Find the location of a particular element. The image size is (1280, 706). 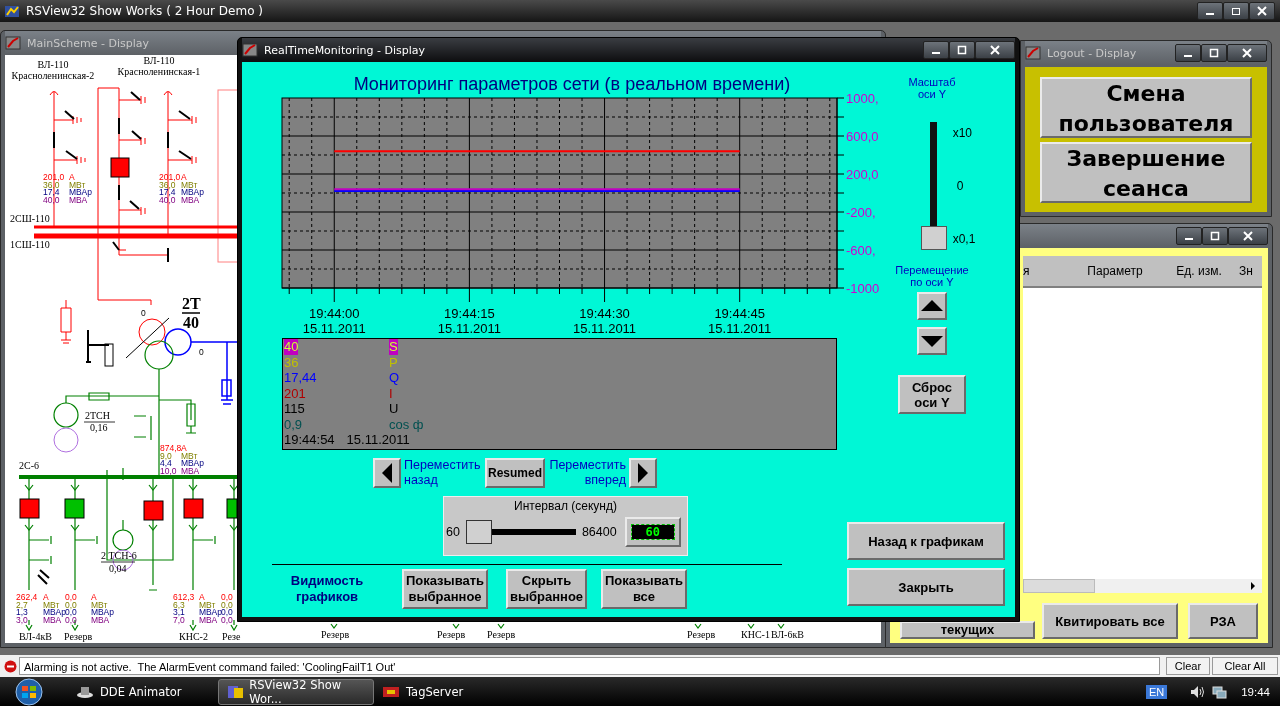

transformer-rating: 0,04 is located at coordinates (118, 568).